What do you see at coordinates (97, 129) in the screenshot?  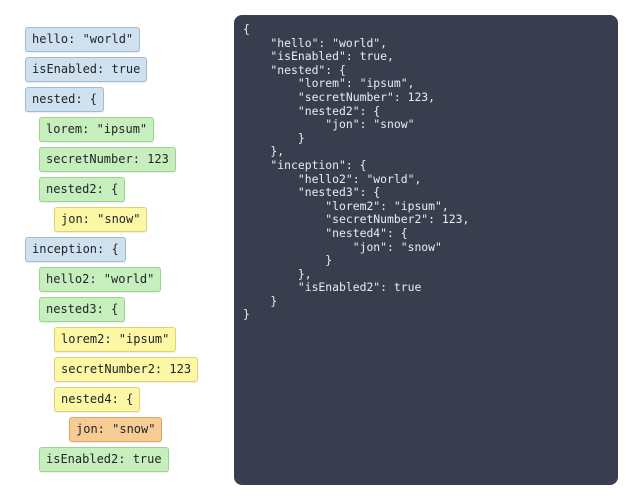 I see `tree-item-lorem: lorem: "ipsum"` at bounding box center [97, 129].